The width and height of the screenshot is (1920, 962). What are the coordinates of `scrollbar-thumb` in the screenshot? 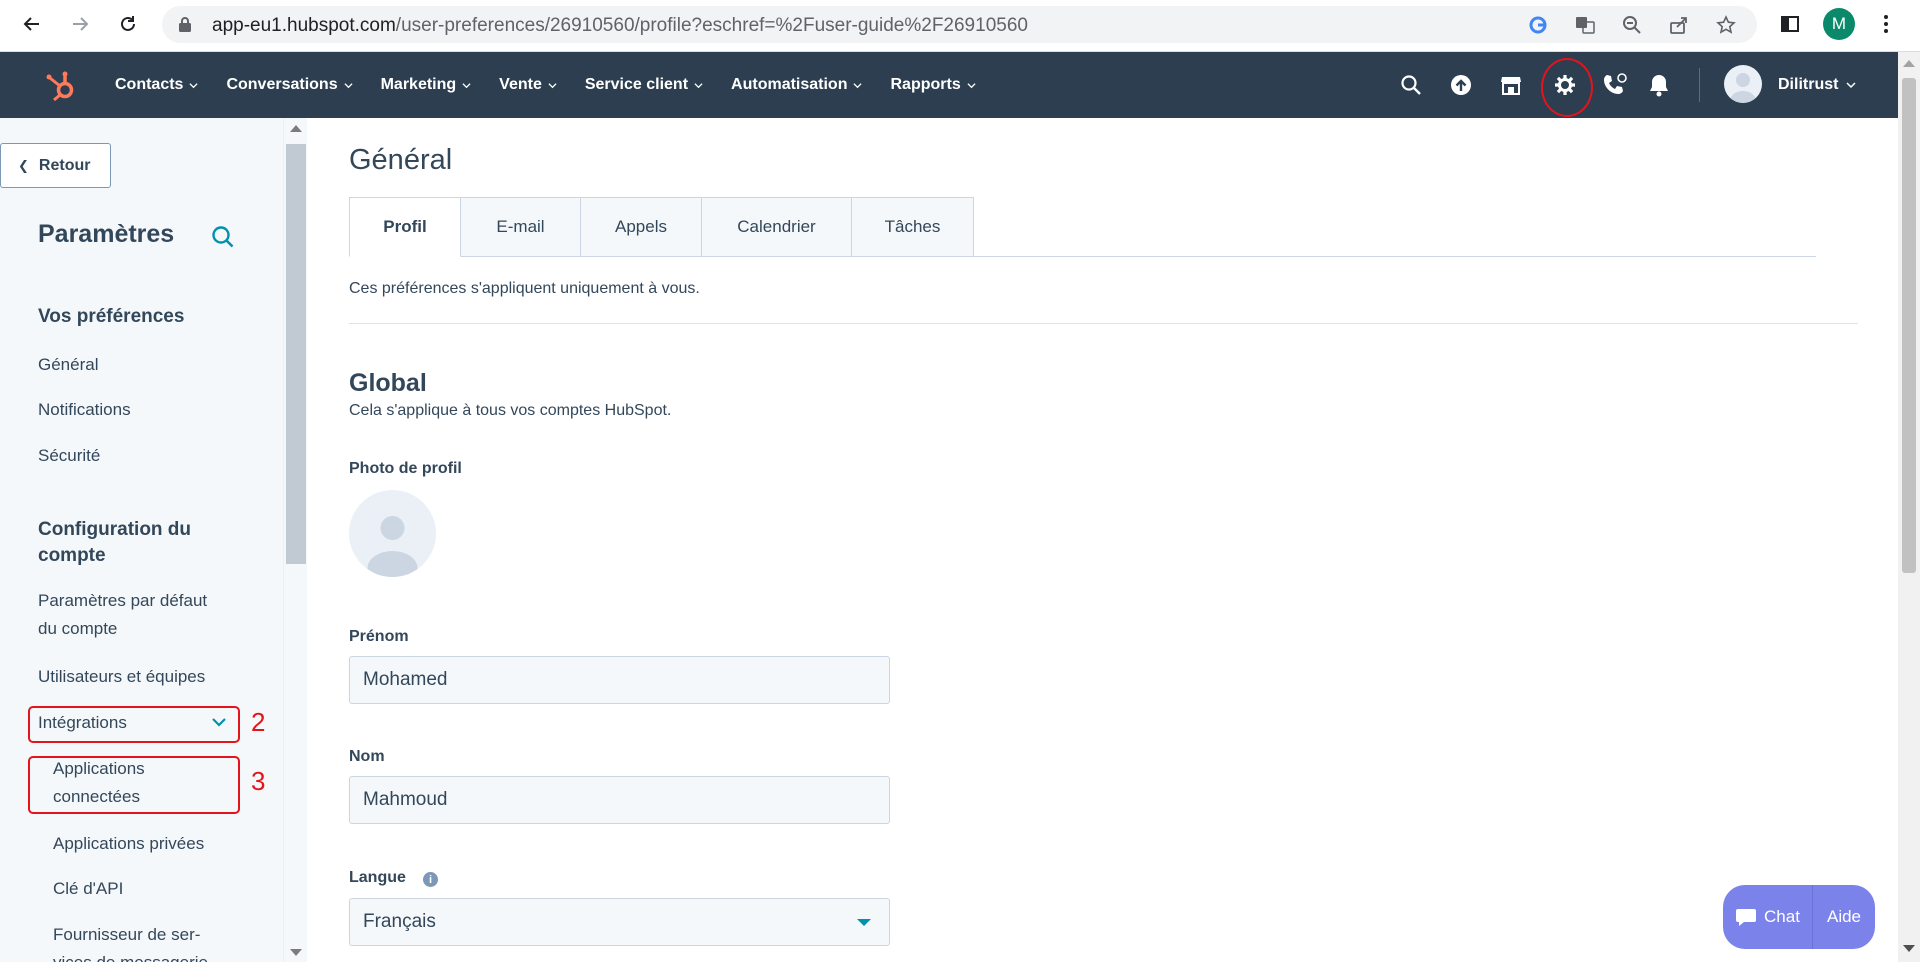 It's located at (296, 354).